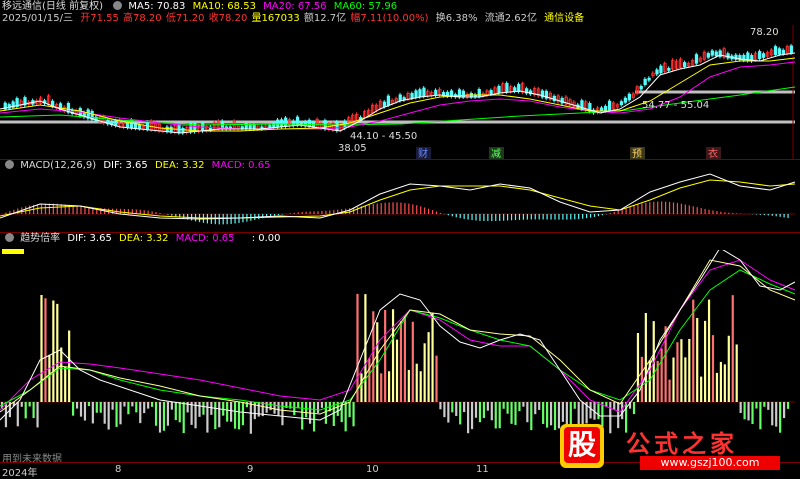 Image resolution: width=800 pixels, height=479 pixels. Describe the element at coordinates (764, 32) in the screenshot. I see `high-price-label: 78.20` at that location.